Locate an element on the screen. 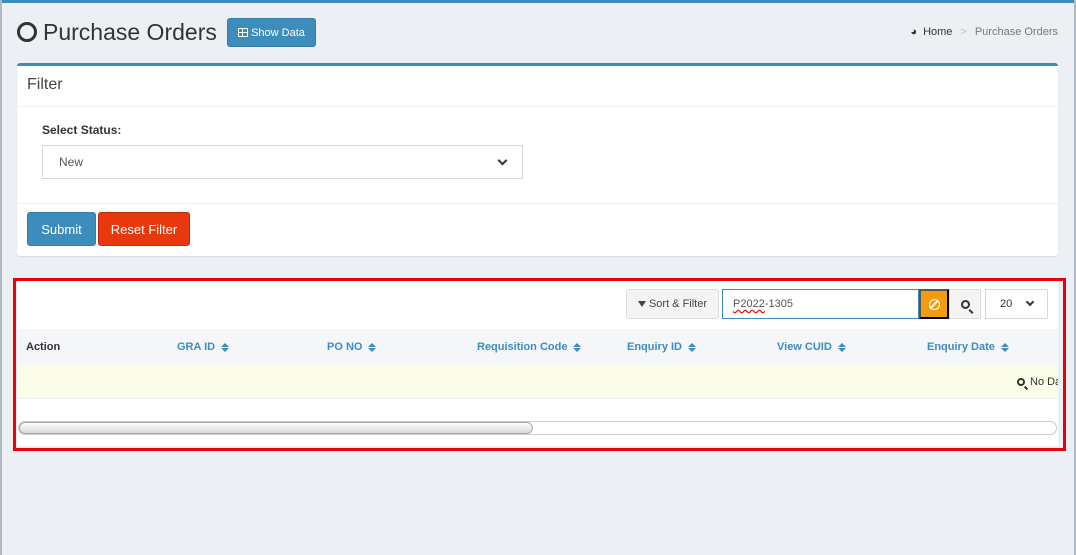 Image resolution: width=1076 pixels, height=555 pixels. status-select: New is located at coordinates (282, 162).